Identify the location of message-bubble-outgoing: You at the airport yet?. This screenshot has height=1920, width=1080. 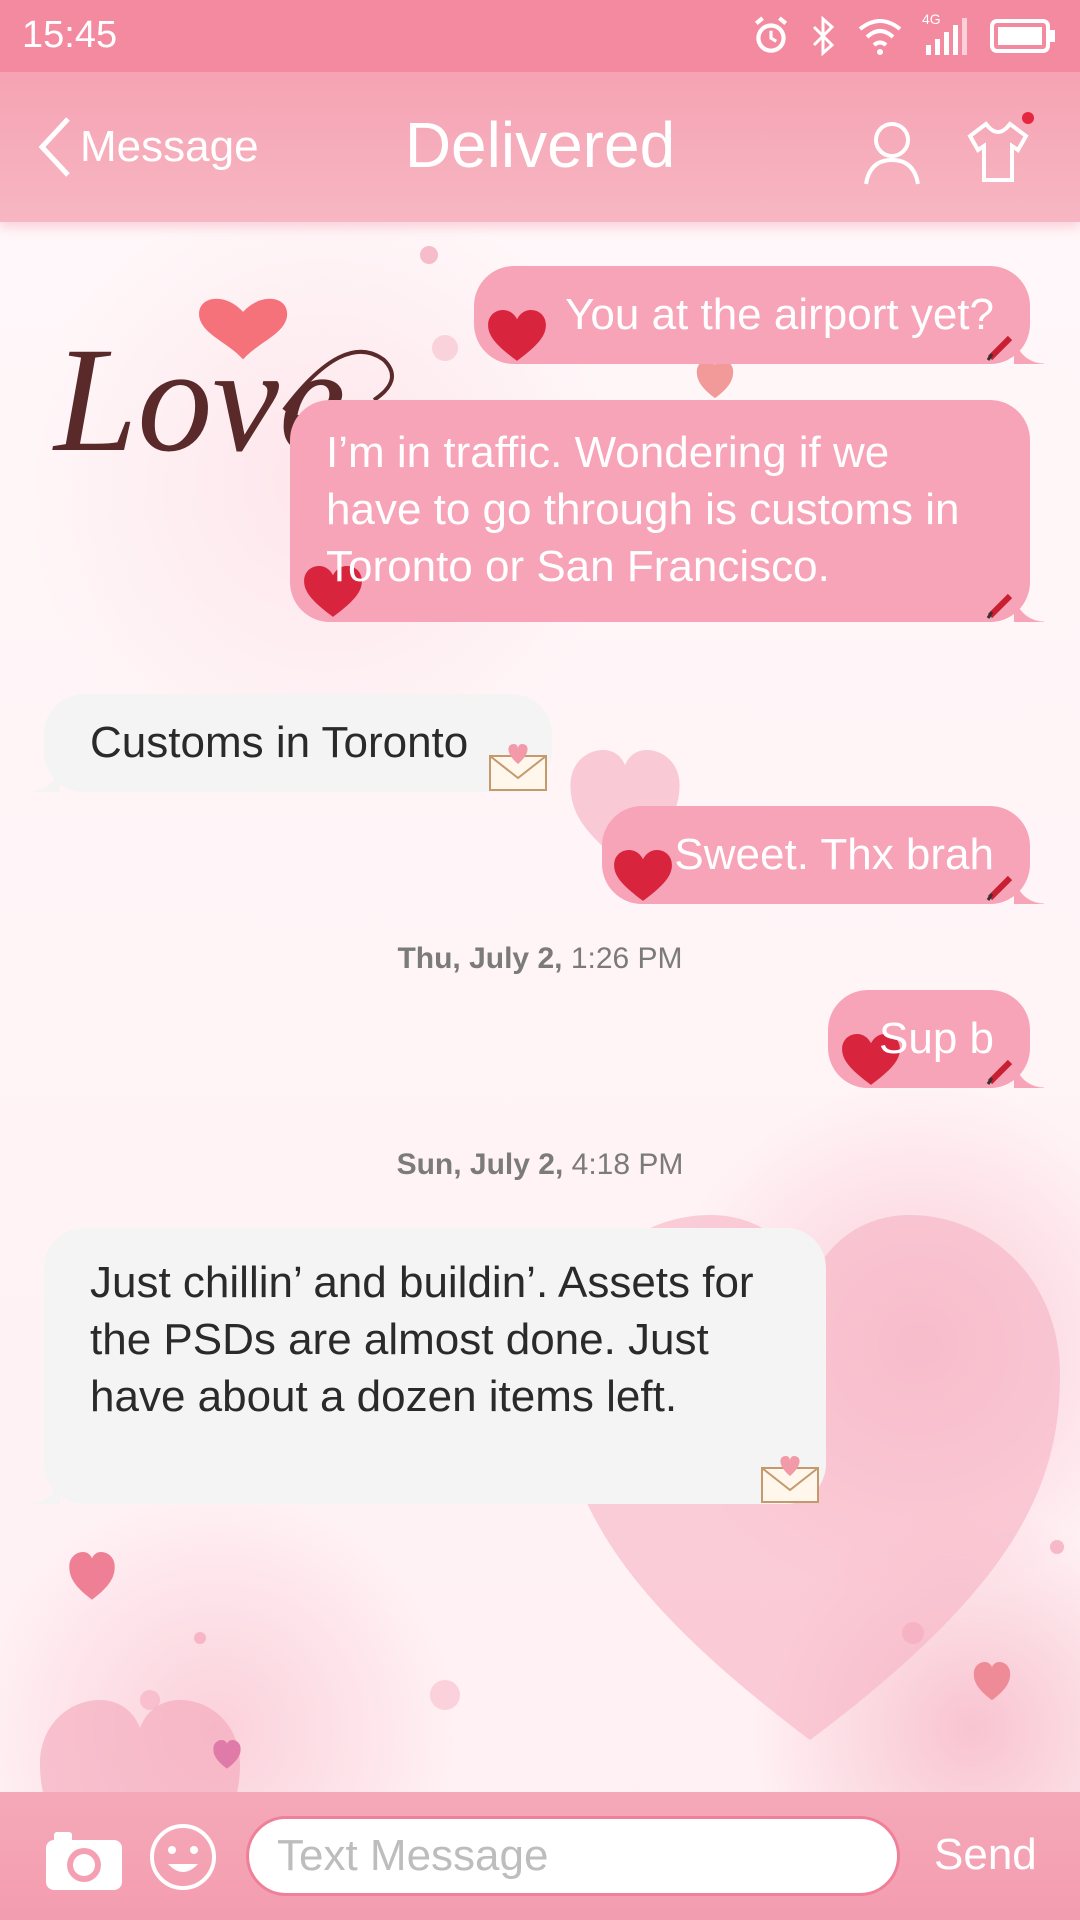
(759, 315).